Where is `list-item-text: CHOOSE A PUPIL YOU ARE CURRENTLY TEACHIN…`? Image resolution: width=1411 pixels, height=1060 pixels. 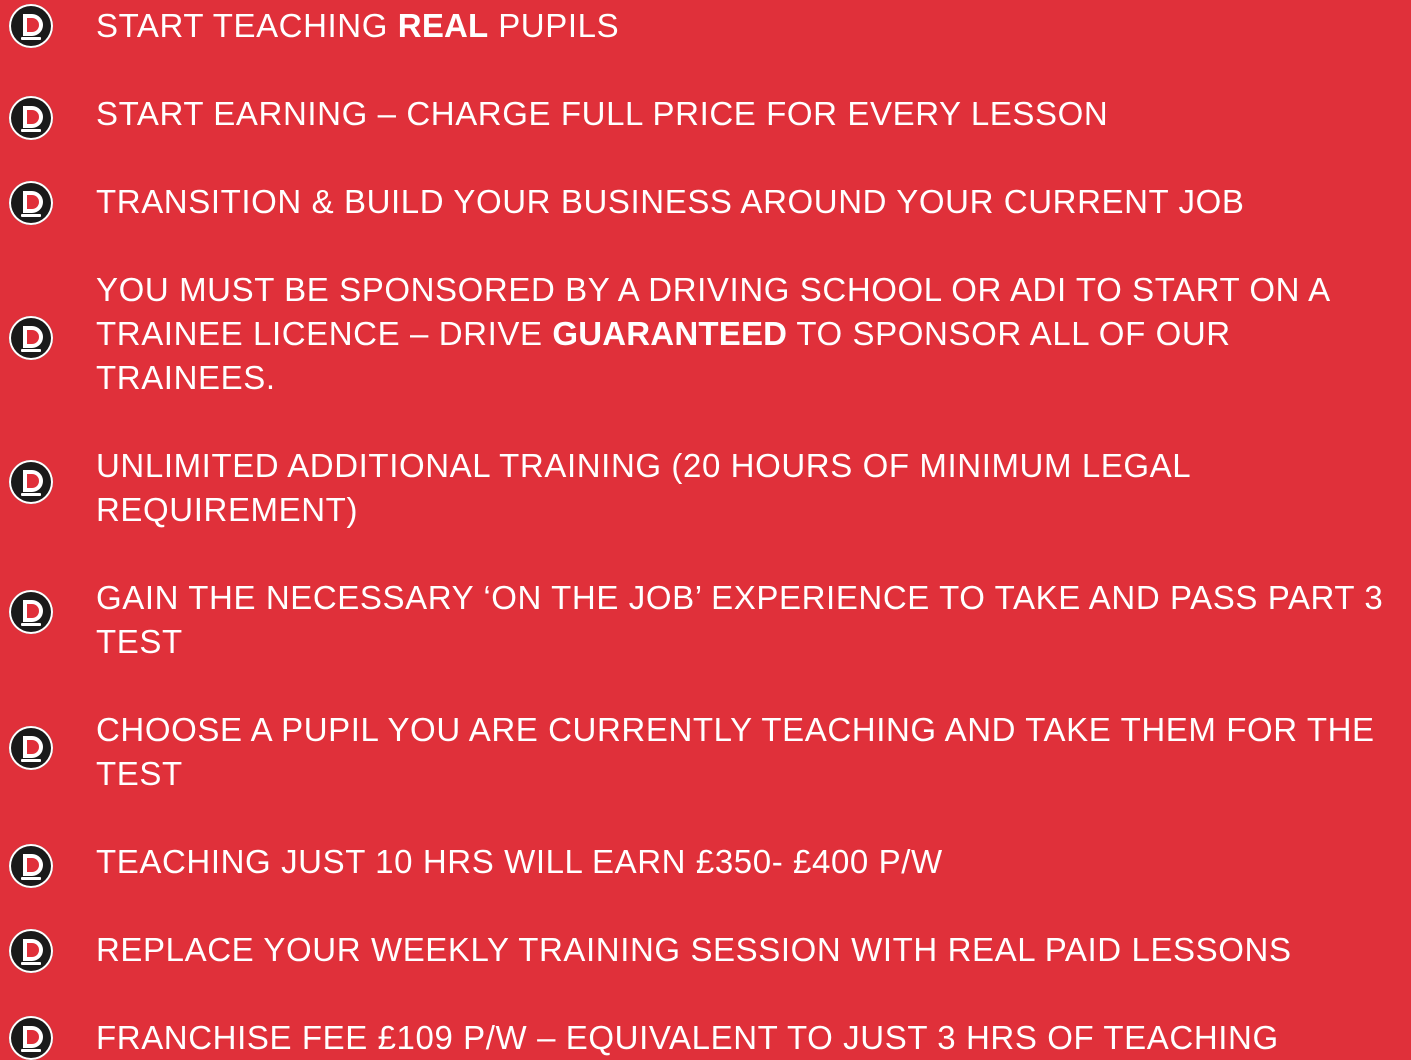
list-item-text: CHOOSE A PUPIL YOU ARE CURRENTLY TEACHIN… is located at coordinates (740, 751).